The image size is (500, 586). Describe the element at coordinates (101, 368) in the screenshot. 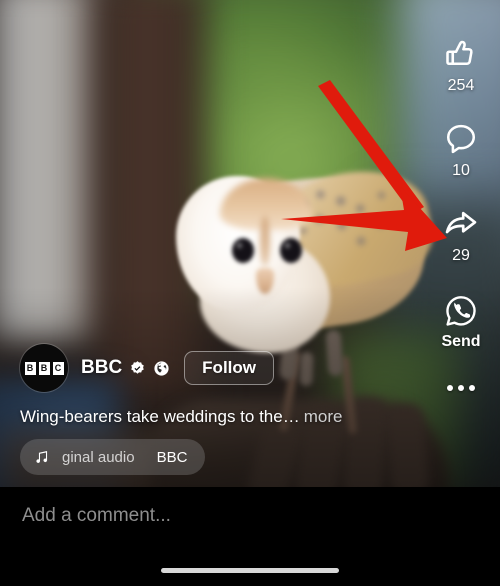

I see `account-name: BBC` at that location.